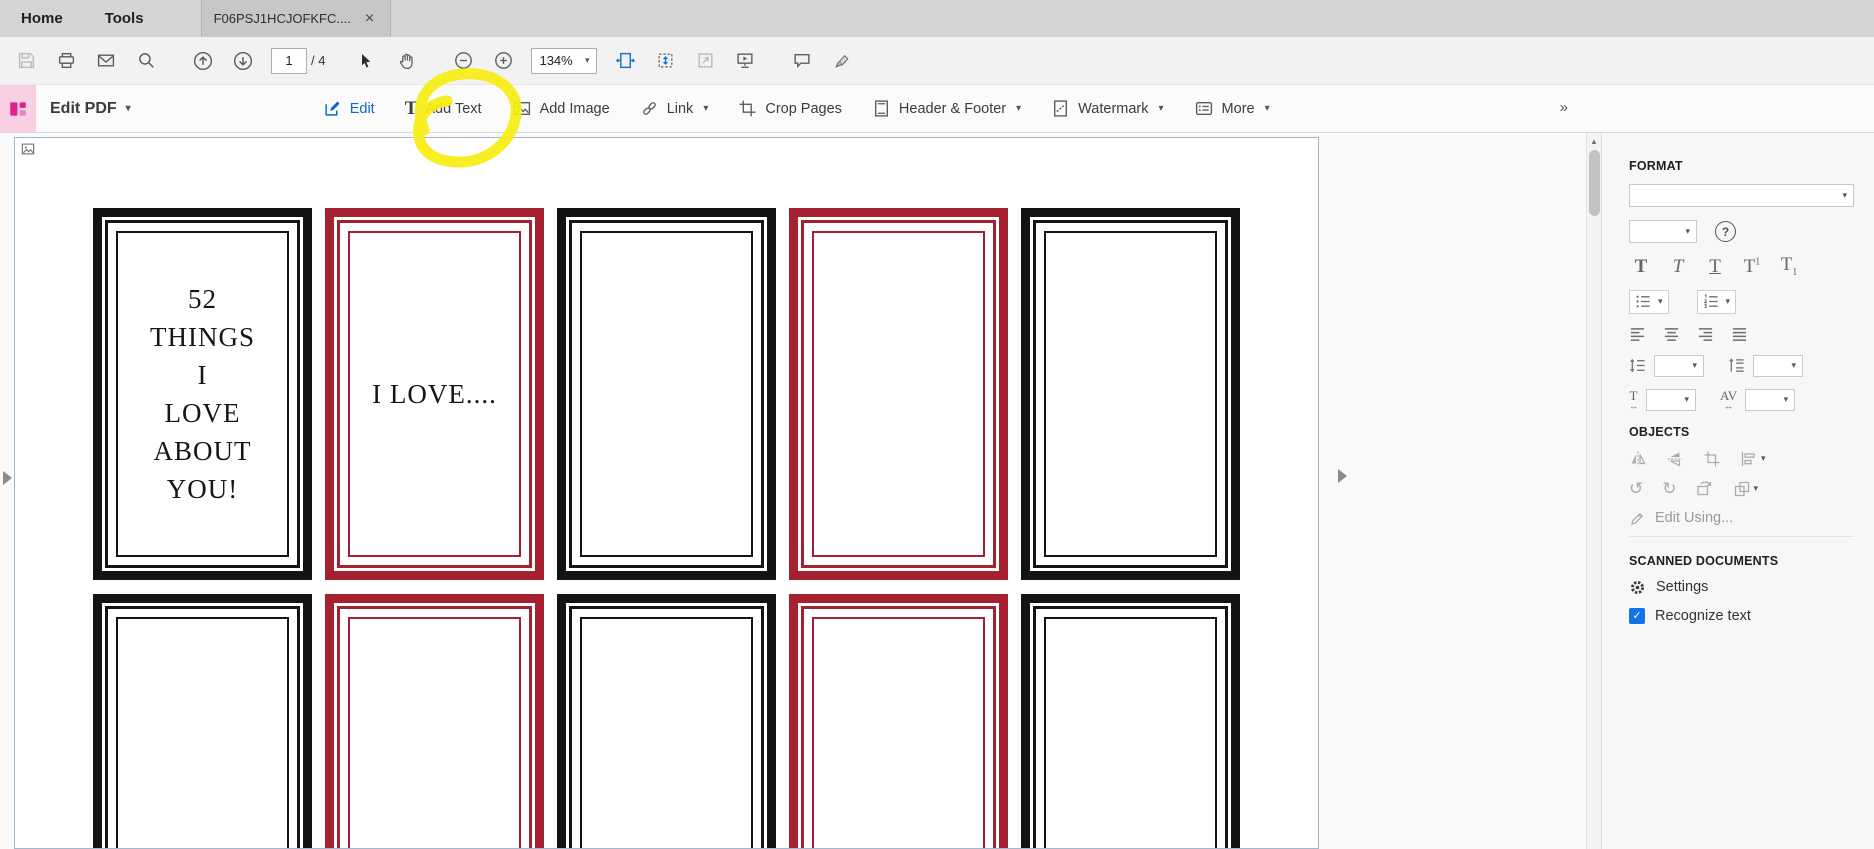 Image resolution: width=1874 pixels, height=849 pixels. I want to click on card-text: ABOUT, so click(203, 451).